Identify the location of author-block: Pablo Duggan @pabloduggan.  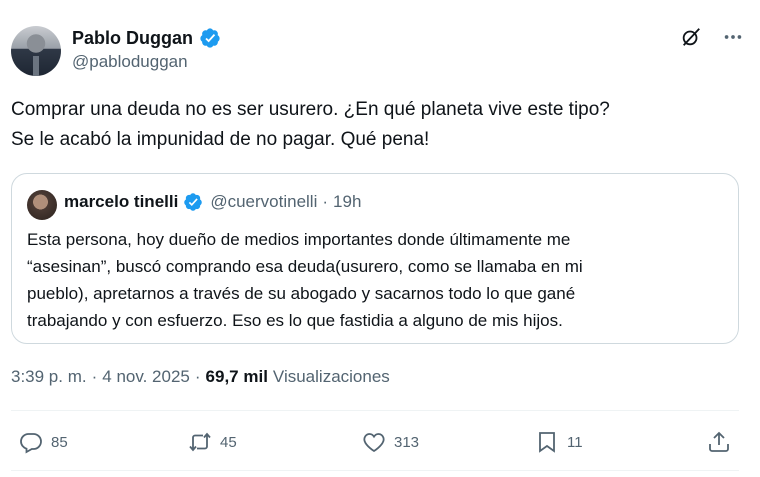
(146, 49).